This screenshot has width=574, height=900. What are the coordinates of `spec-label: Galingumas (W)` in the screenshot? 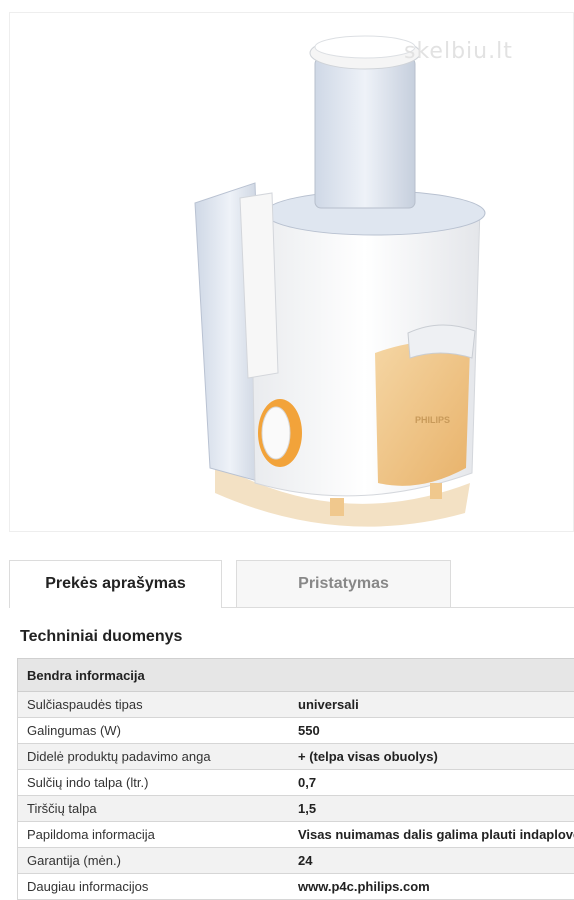 It's located at (153, 730).